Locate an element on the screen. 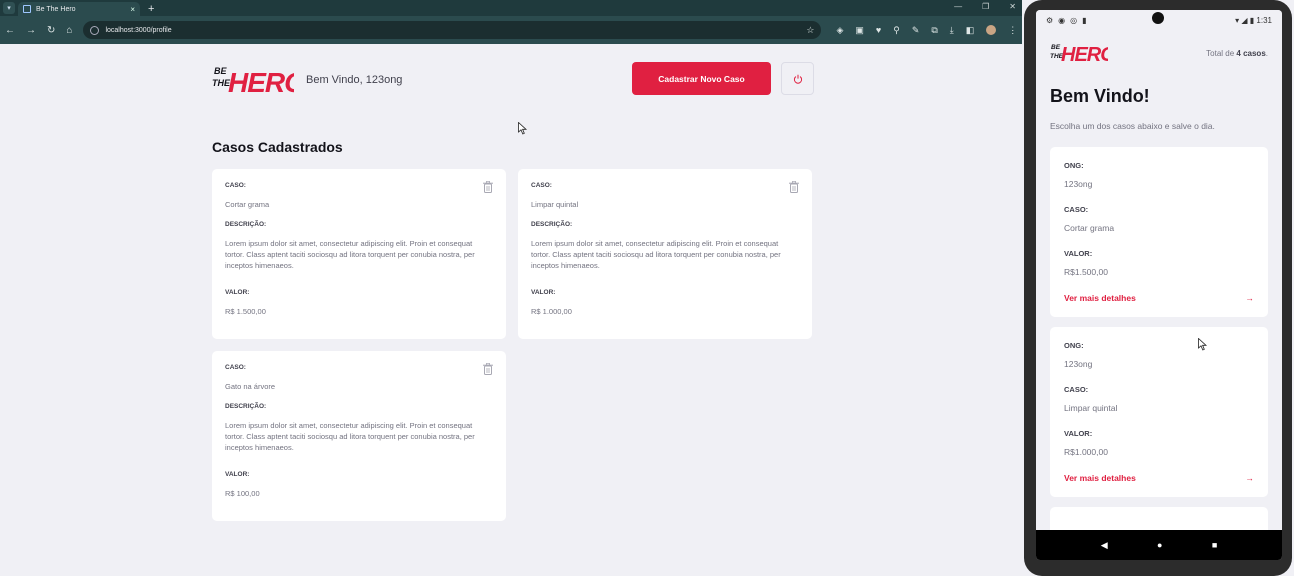  case-value: R$ 100,00 is located at coordinates (242, 493).